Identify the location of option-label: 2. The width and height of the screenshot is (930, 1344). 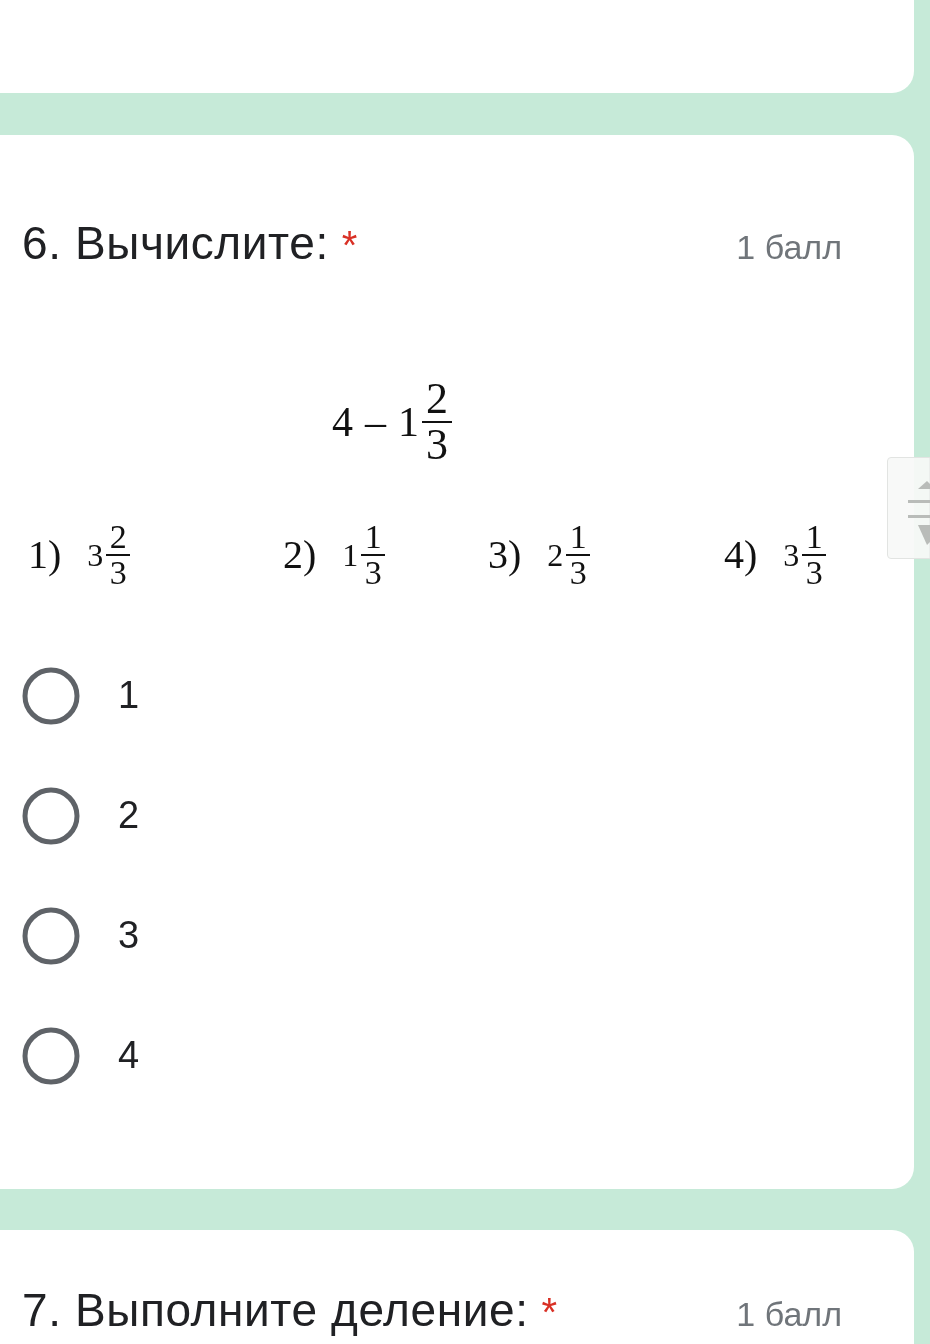
(129, 816).